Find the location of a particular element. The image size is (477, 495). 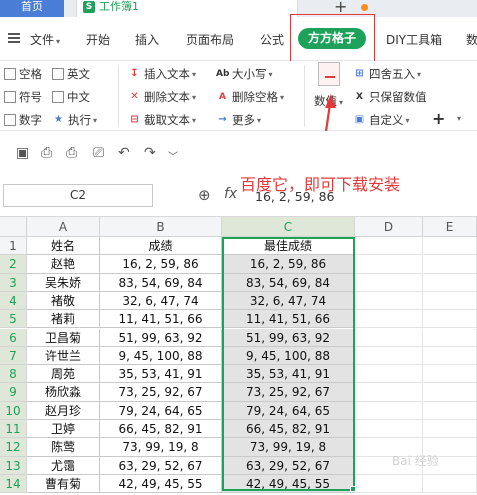

row-header: 2 is located at coordinates (13, 264).